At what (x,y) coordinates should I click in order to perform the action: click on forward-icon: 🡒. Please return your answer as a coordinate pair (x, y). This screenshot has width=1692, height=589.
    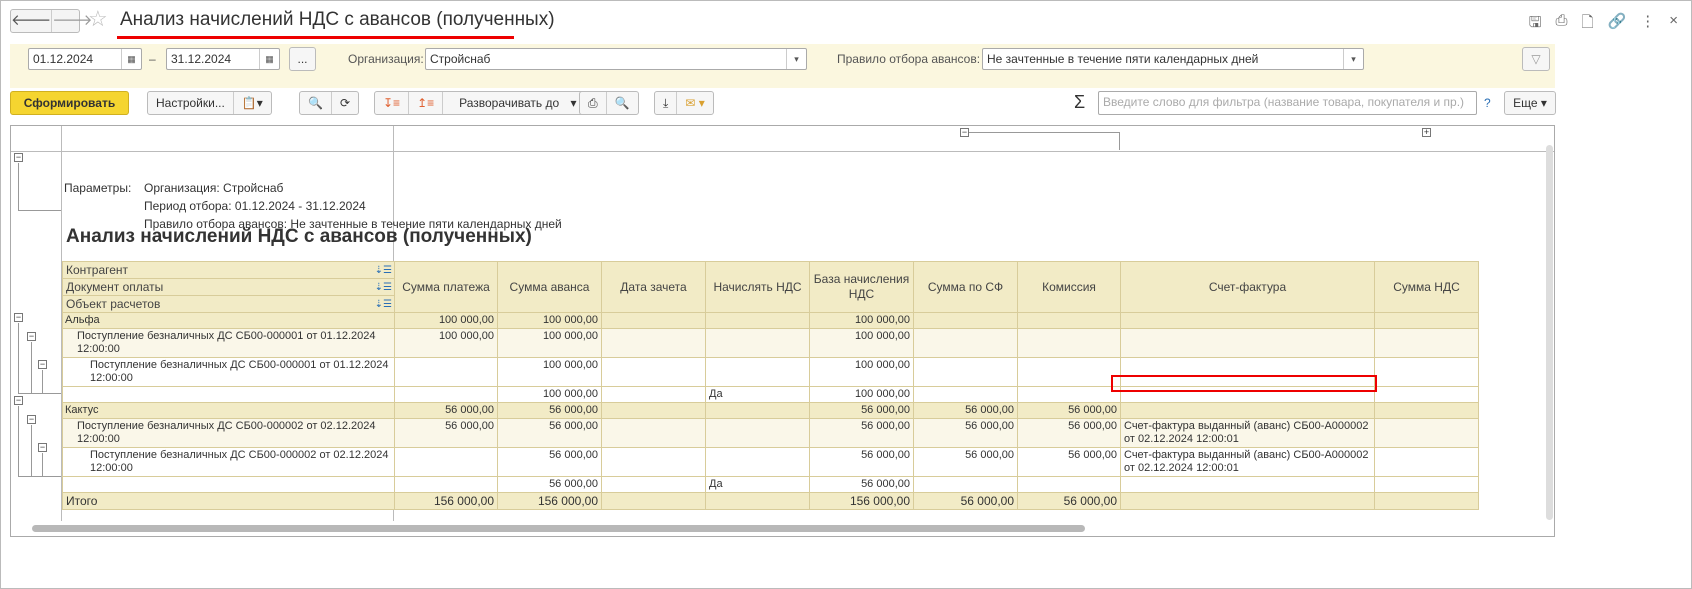
    Looking at the image, I should click on (71, 21).